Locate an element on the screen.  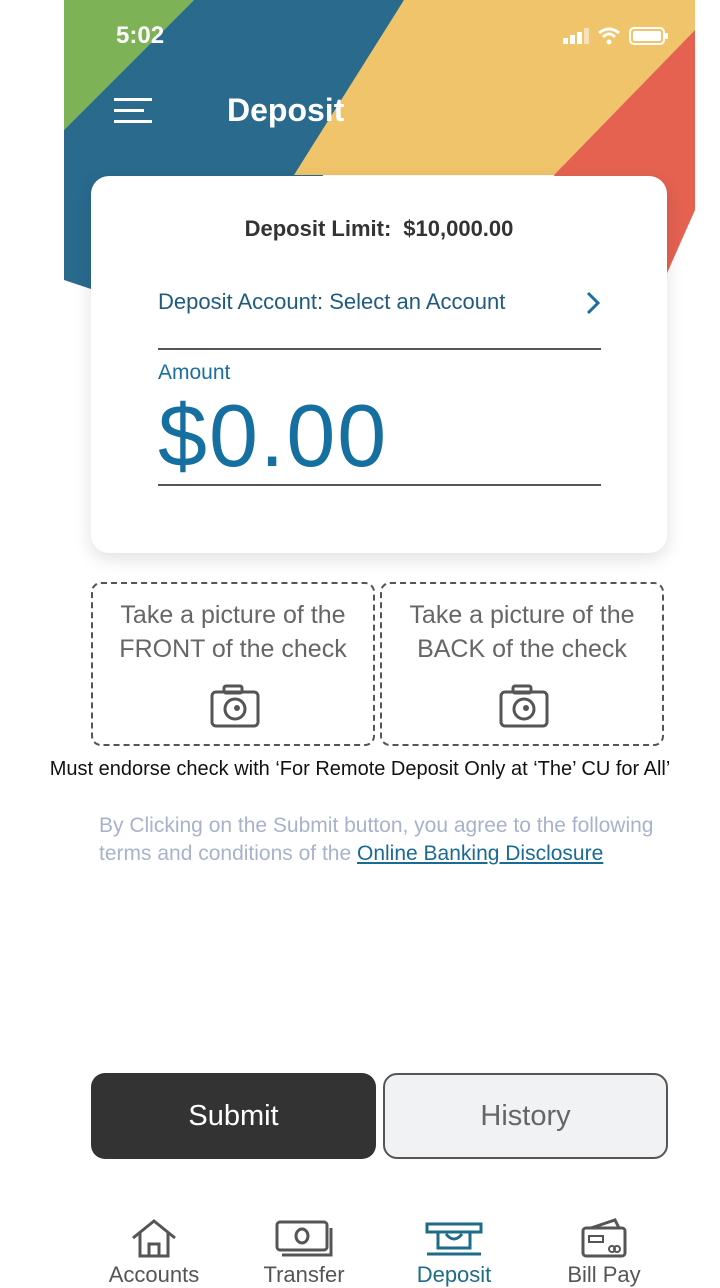
deposit-limit: Deposit Limit: $10,000.00 is located at coordinates (379, 229).